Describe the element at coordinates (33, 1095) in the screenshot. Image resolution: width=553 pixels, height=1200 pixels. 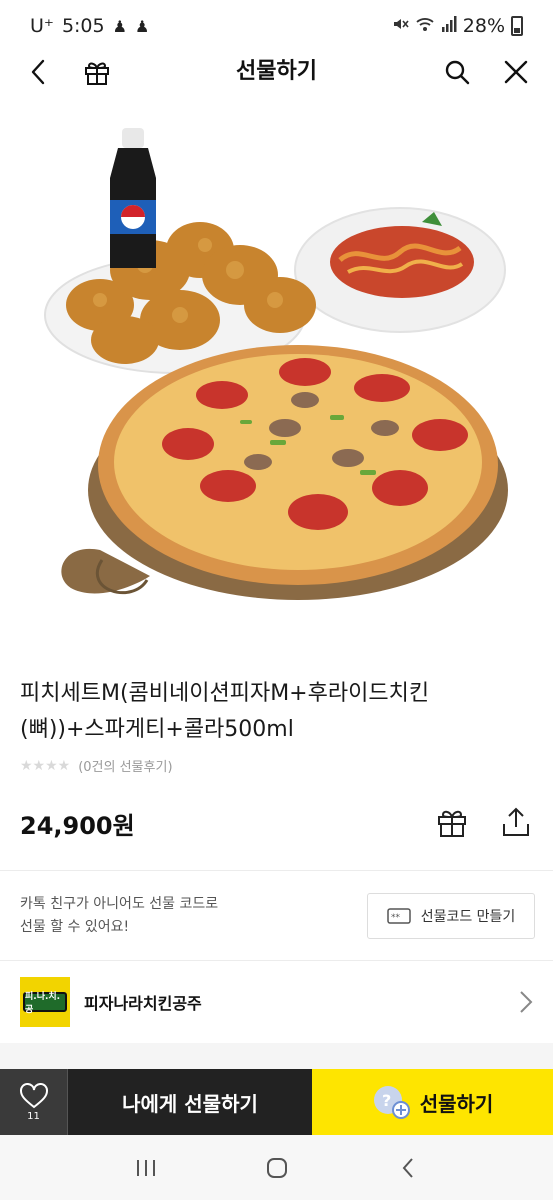
I see `heart-icon` at that location.